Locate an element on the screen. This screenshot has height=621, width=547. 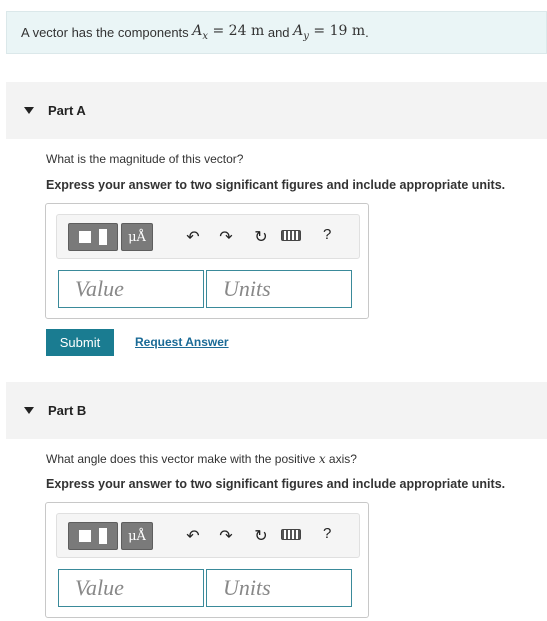
request-answer-link: Request Answer is located at coordinates (182, 342).